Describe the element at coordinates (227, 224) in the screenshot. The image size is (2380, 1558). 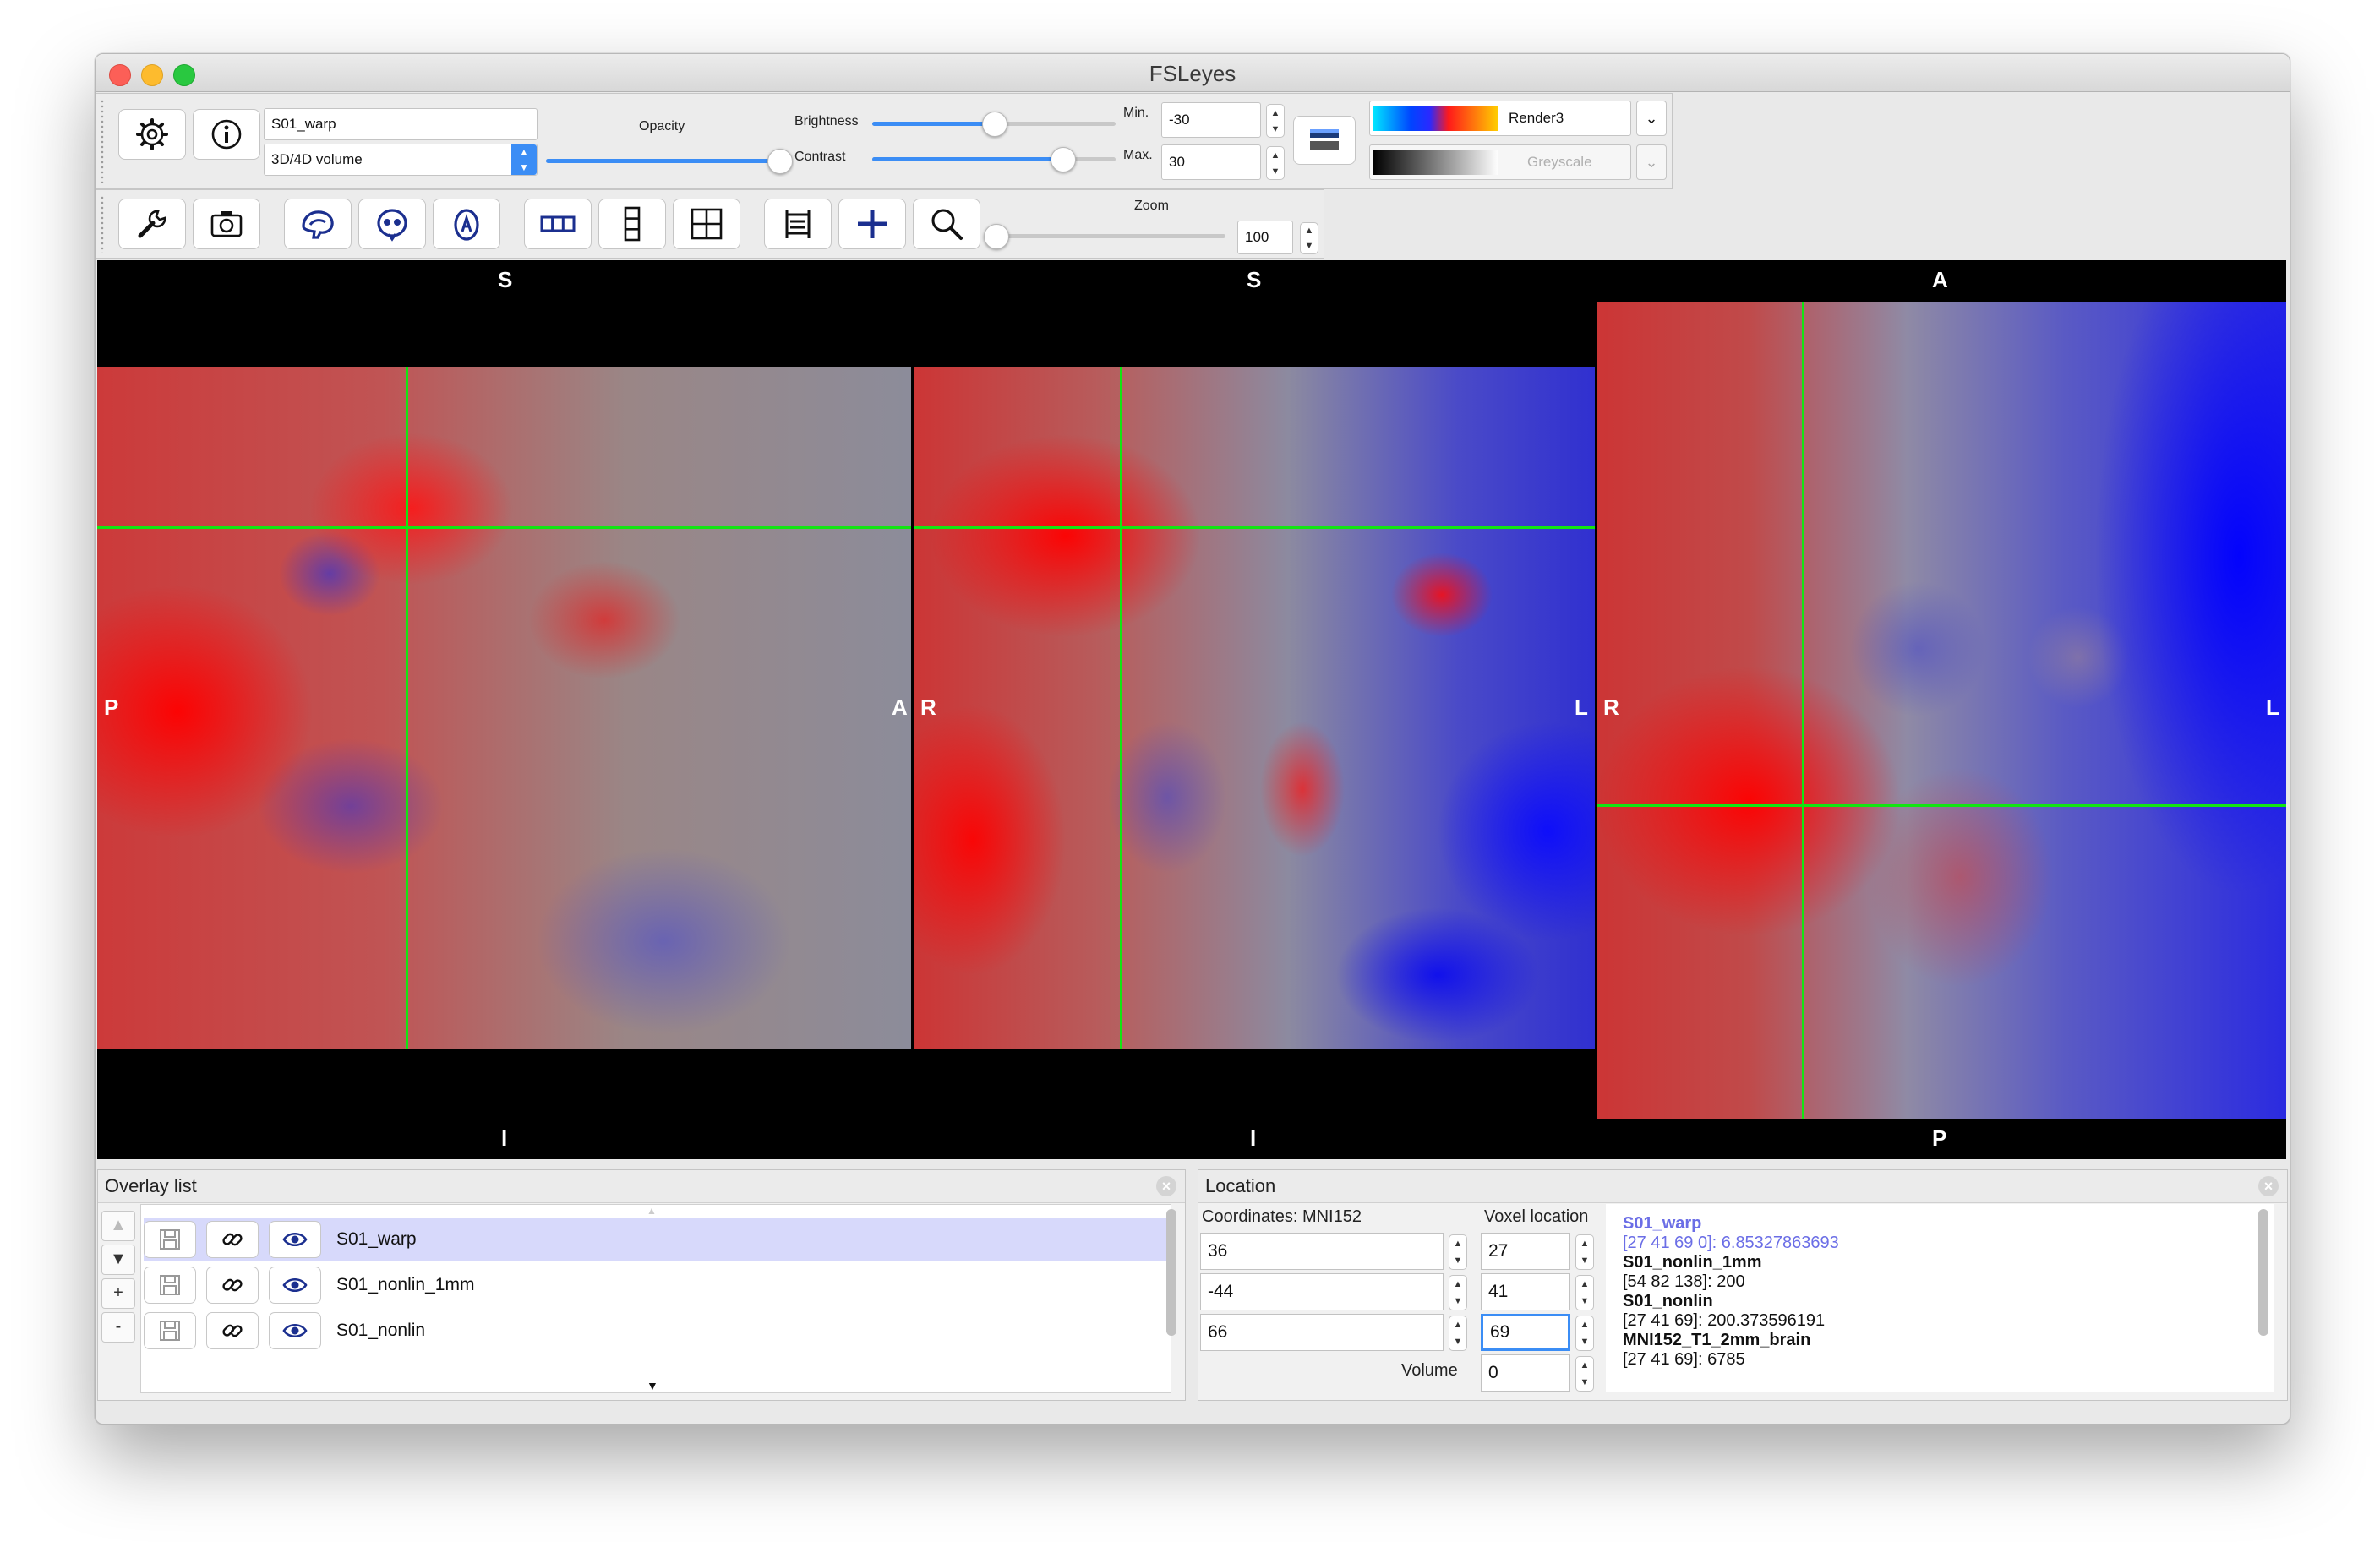
I see `screenshot-button` at that location.